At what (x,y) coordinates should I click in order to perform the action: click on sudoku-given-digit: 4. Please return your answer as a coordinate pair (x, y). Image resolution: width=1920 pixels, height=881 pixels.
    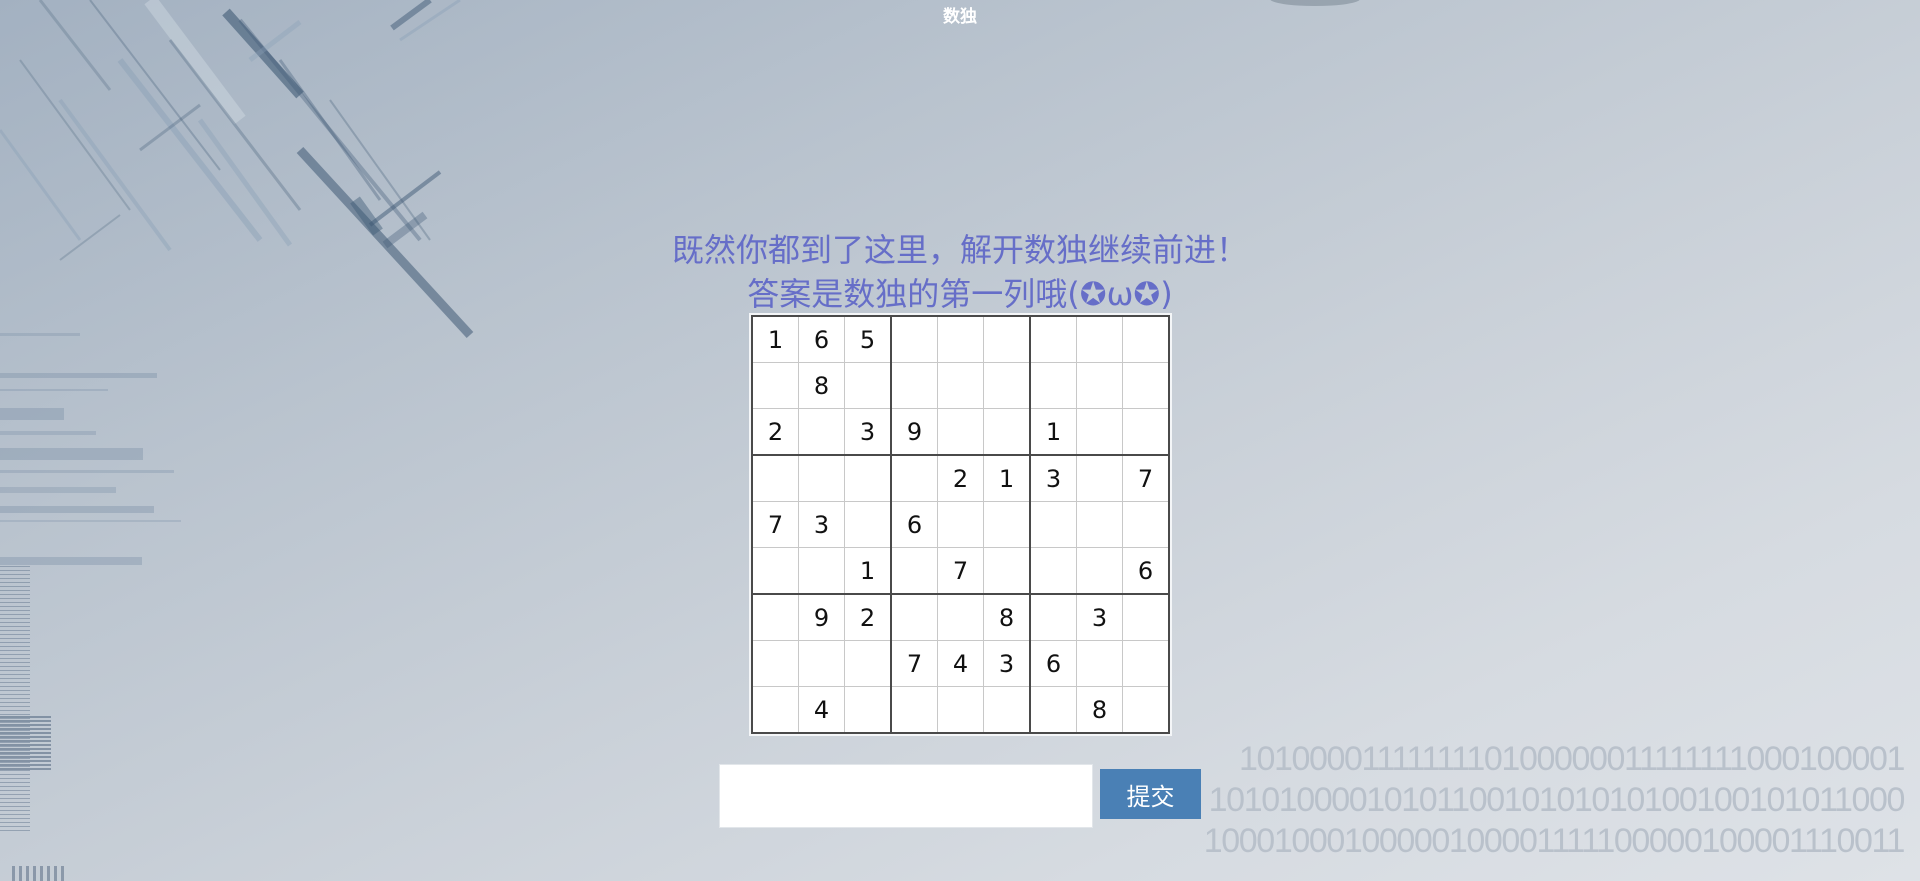
    Looking at the image, I should click on (960, 663).